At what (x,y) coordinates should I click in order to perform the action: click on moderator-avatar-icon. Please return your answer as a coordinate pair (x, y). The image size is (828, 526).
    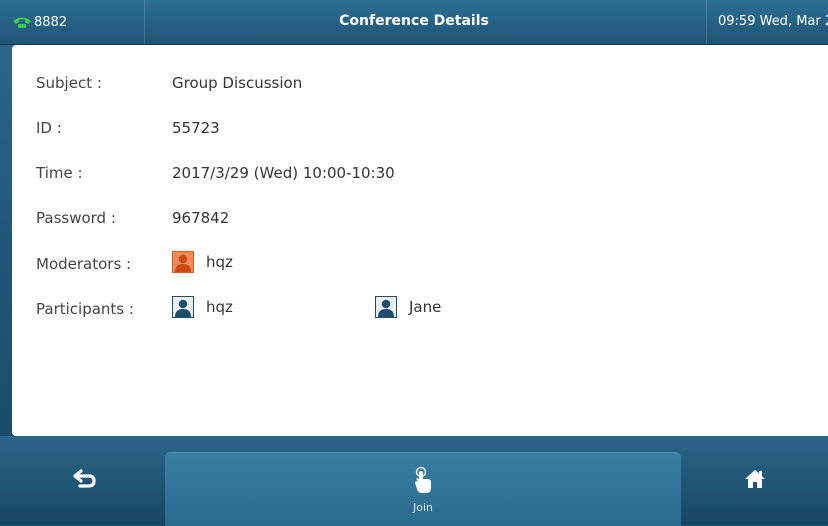
    Looking at the image, I should click on (183, 262).